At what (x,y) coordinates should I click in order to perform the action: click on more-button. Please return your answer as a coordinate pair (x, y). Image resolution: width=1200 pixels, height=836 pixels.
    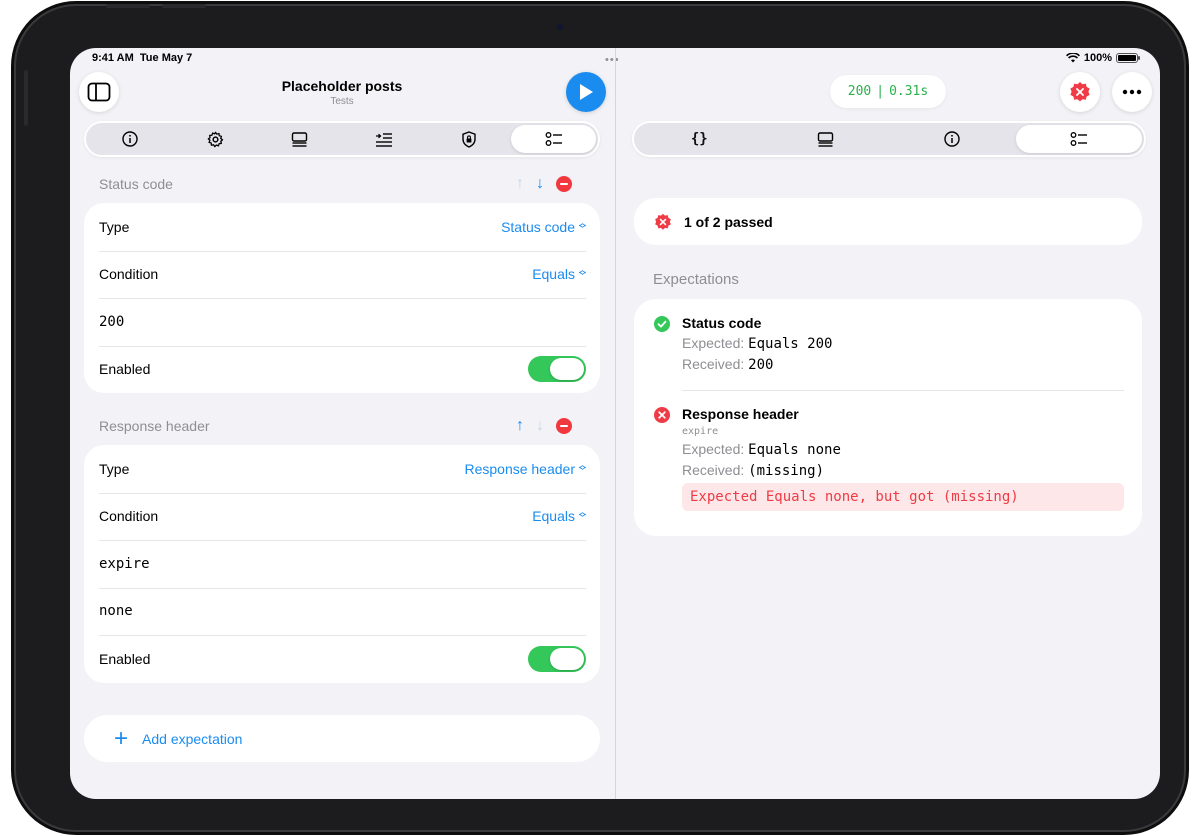
    Looking at the image, I should click on (1132, 92).